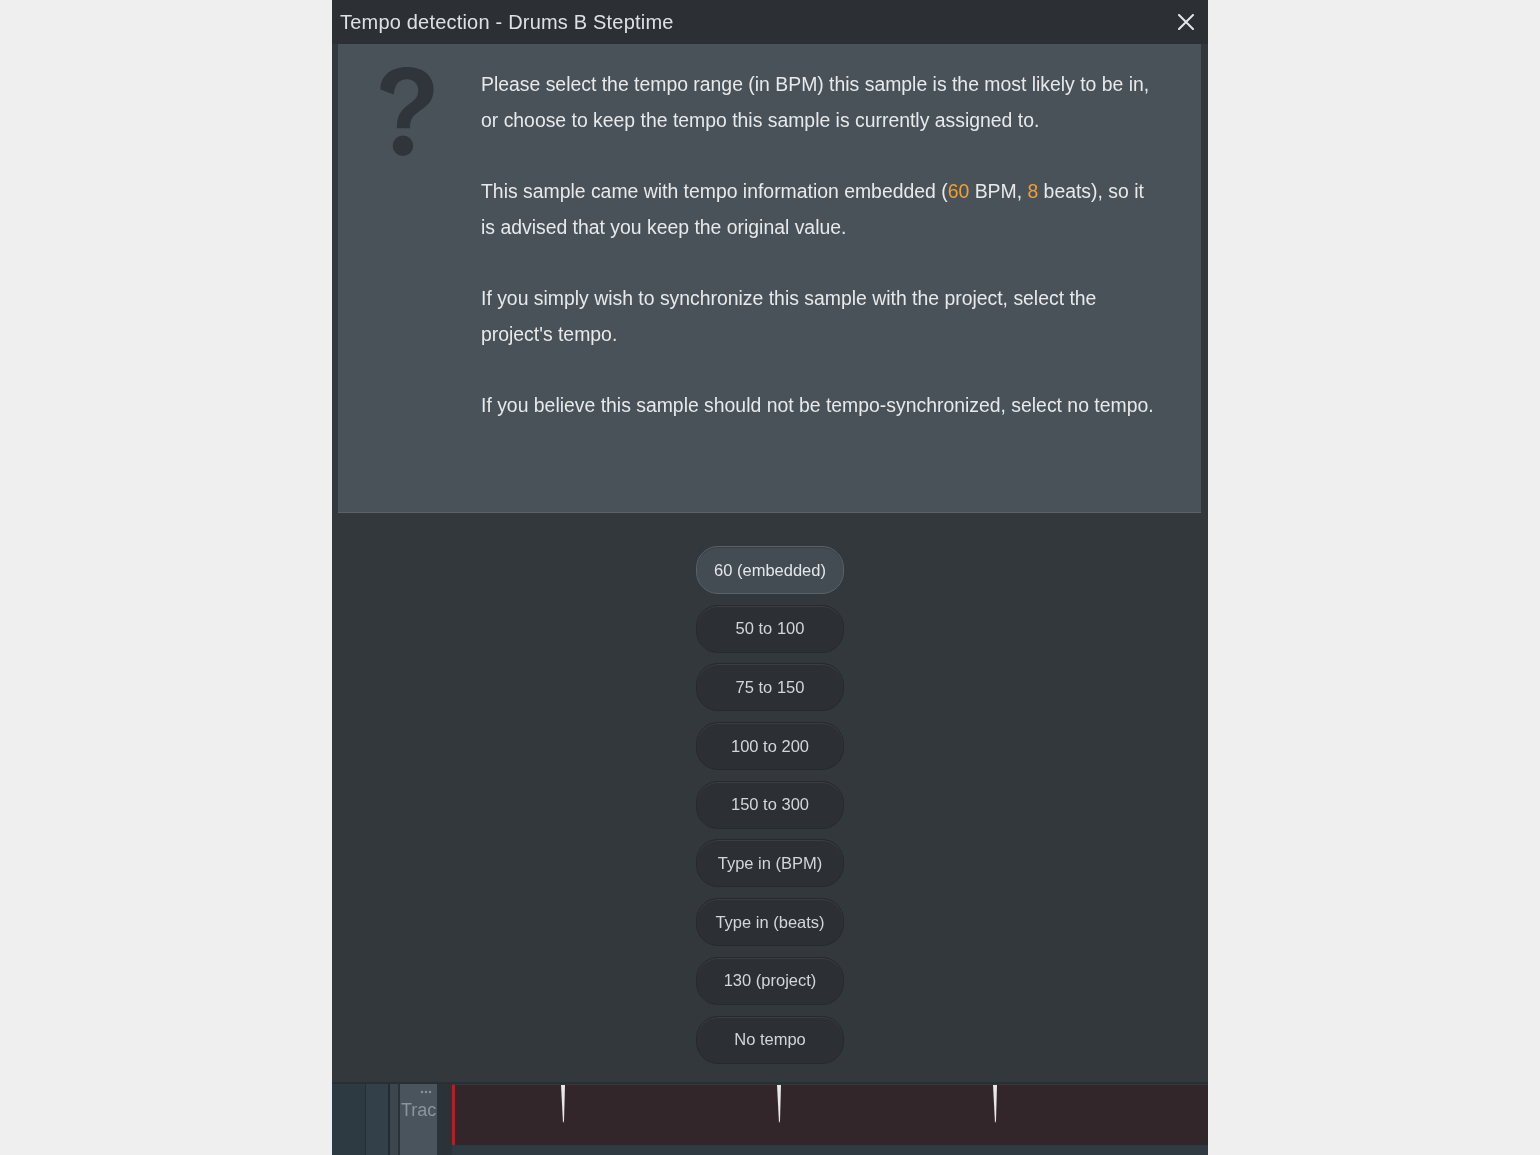 Image resolution: width=1540 pixels, height=1155 pixels. What do you see at coordinates (770, 570) in the screenshot?
I see `tempo-option-button: 60 (embedded)` at bounding box center [770, 570].